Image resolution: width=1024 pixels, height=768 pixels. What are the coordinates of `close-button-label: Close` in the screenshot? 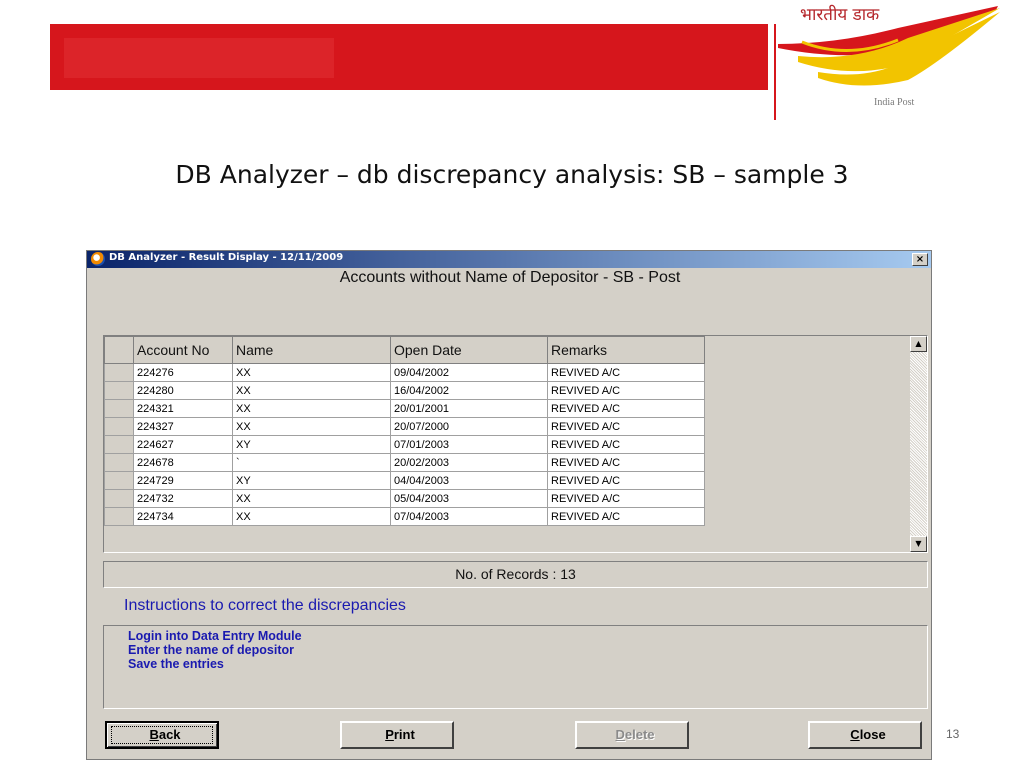 It's located at (868, 734).